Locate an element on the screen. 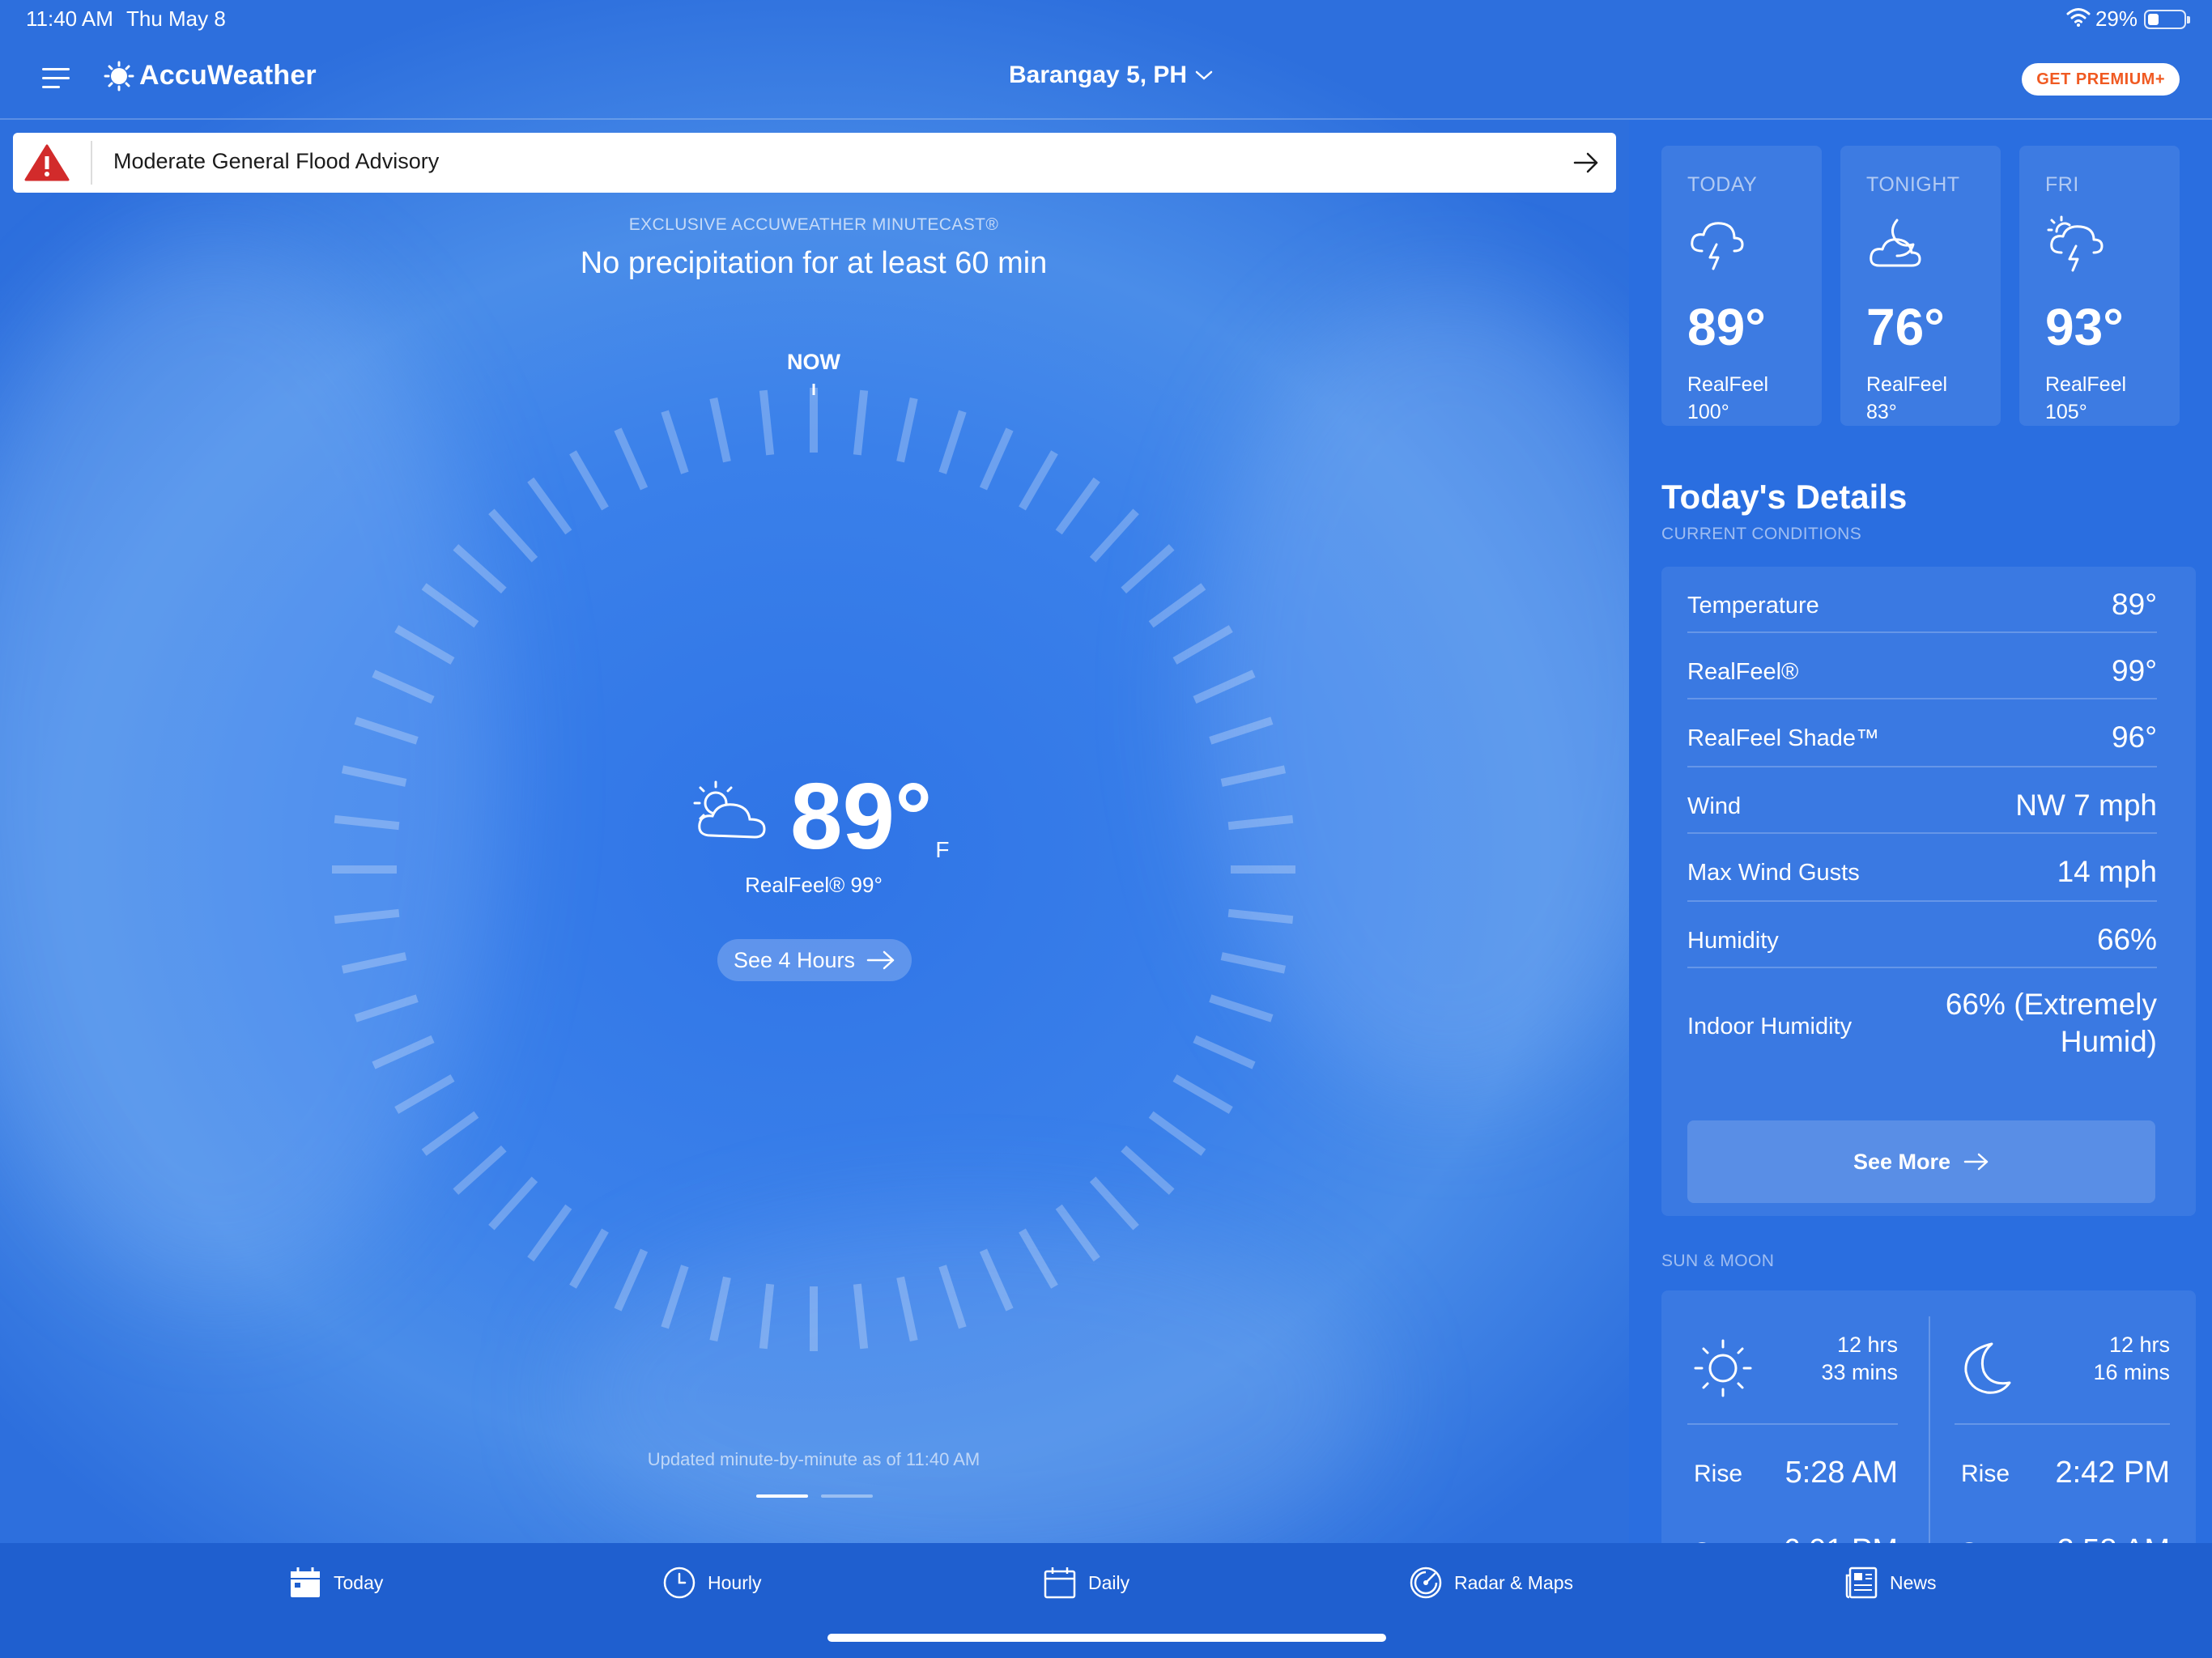  detail-row-realfeel: RealFeel® 99° is located at coordinates (1922, 666).